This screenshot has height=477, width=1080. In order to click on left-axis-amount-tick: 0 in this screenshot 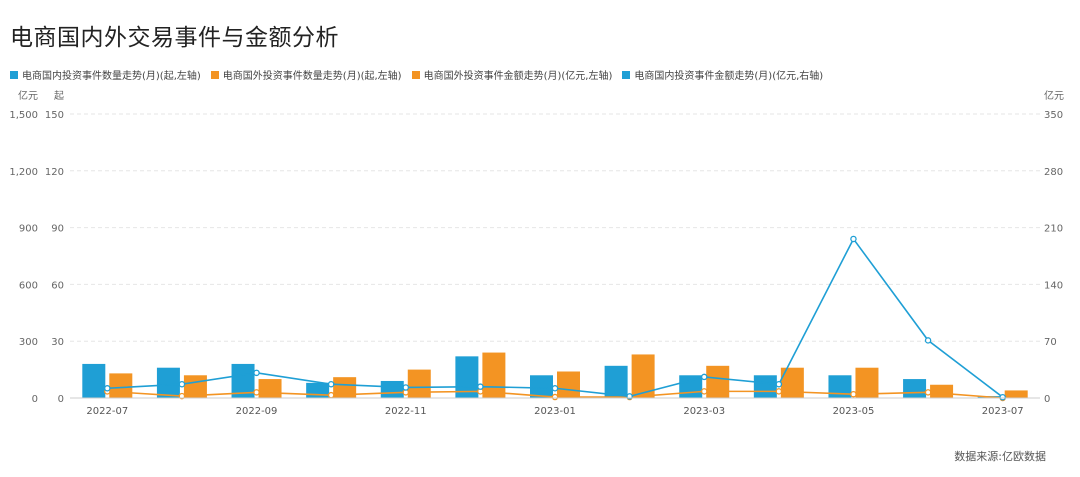, I will do `click(35, 399)`.